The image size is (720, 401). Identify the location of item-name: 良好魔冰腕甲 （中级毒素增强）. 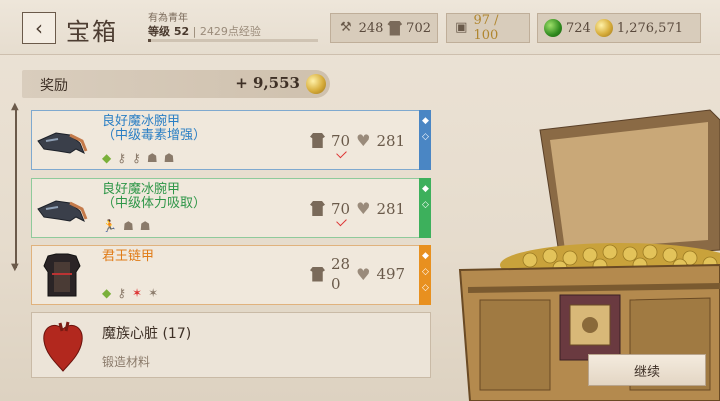
(154, 128).